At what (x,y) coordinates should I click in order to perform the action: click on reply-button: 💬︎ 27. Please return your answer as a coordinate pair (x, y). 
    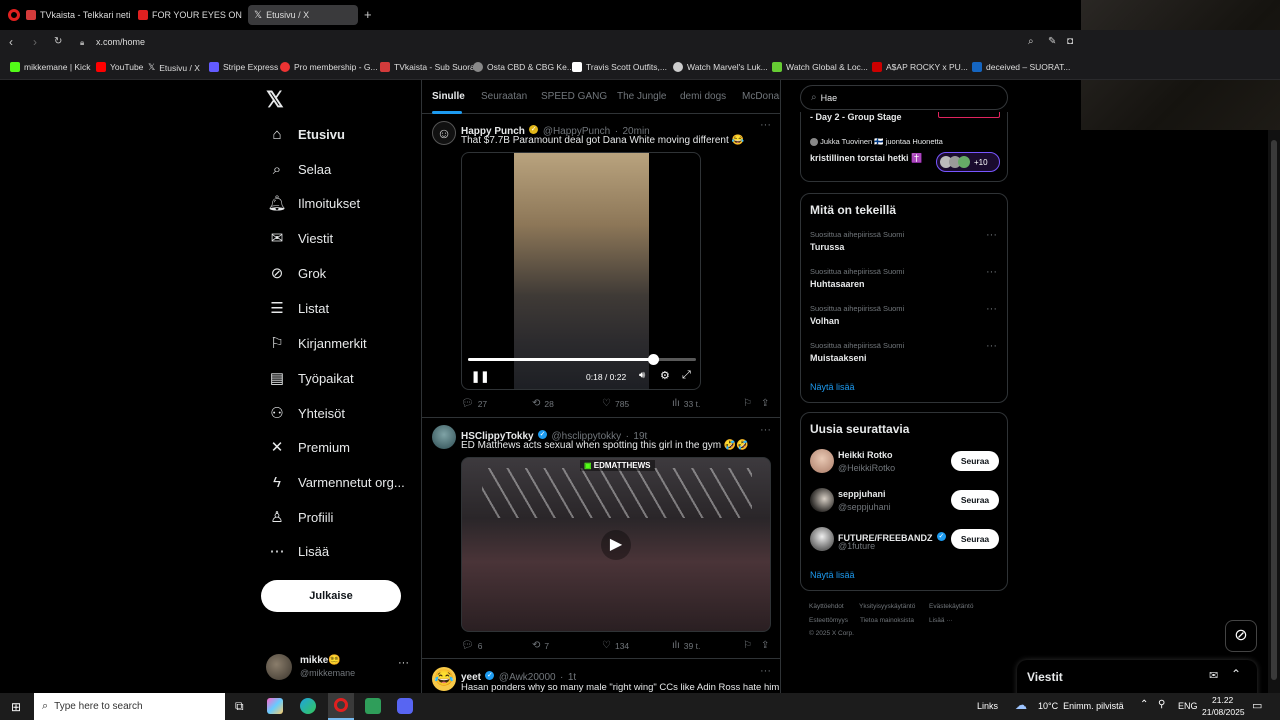
    Looking at the image, I should click on (474, 403).